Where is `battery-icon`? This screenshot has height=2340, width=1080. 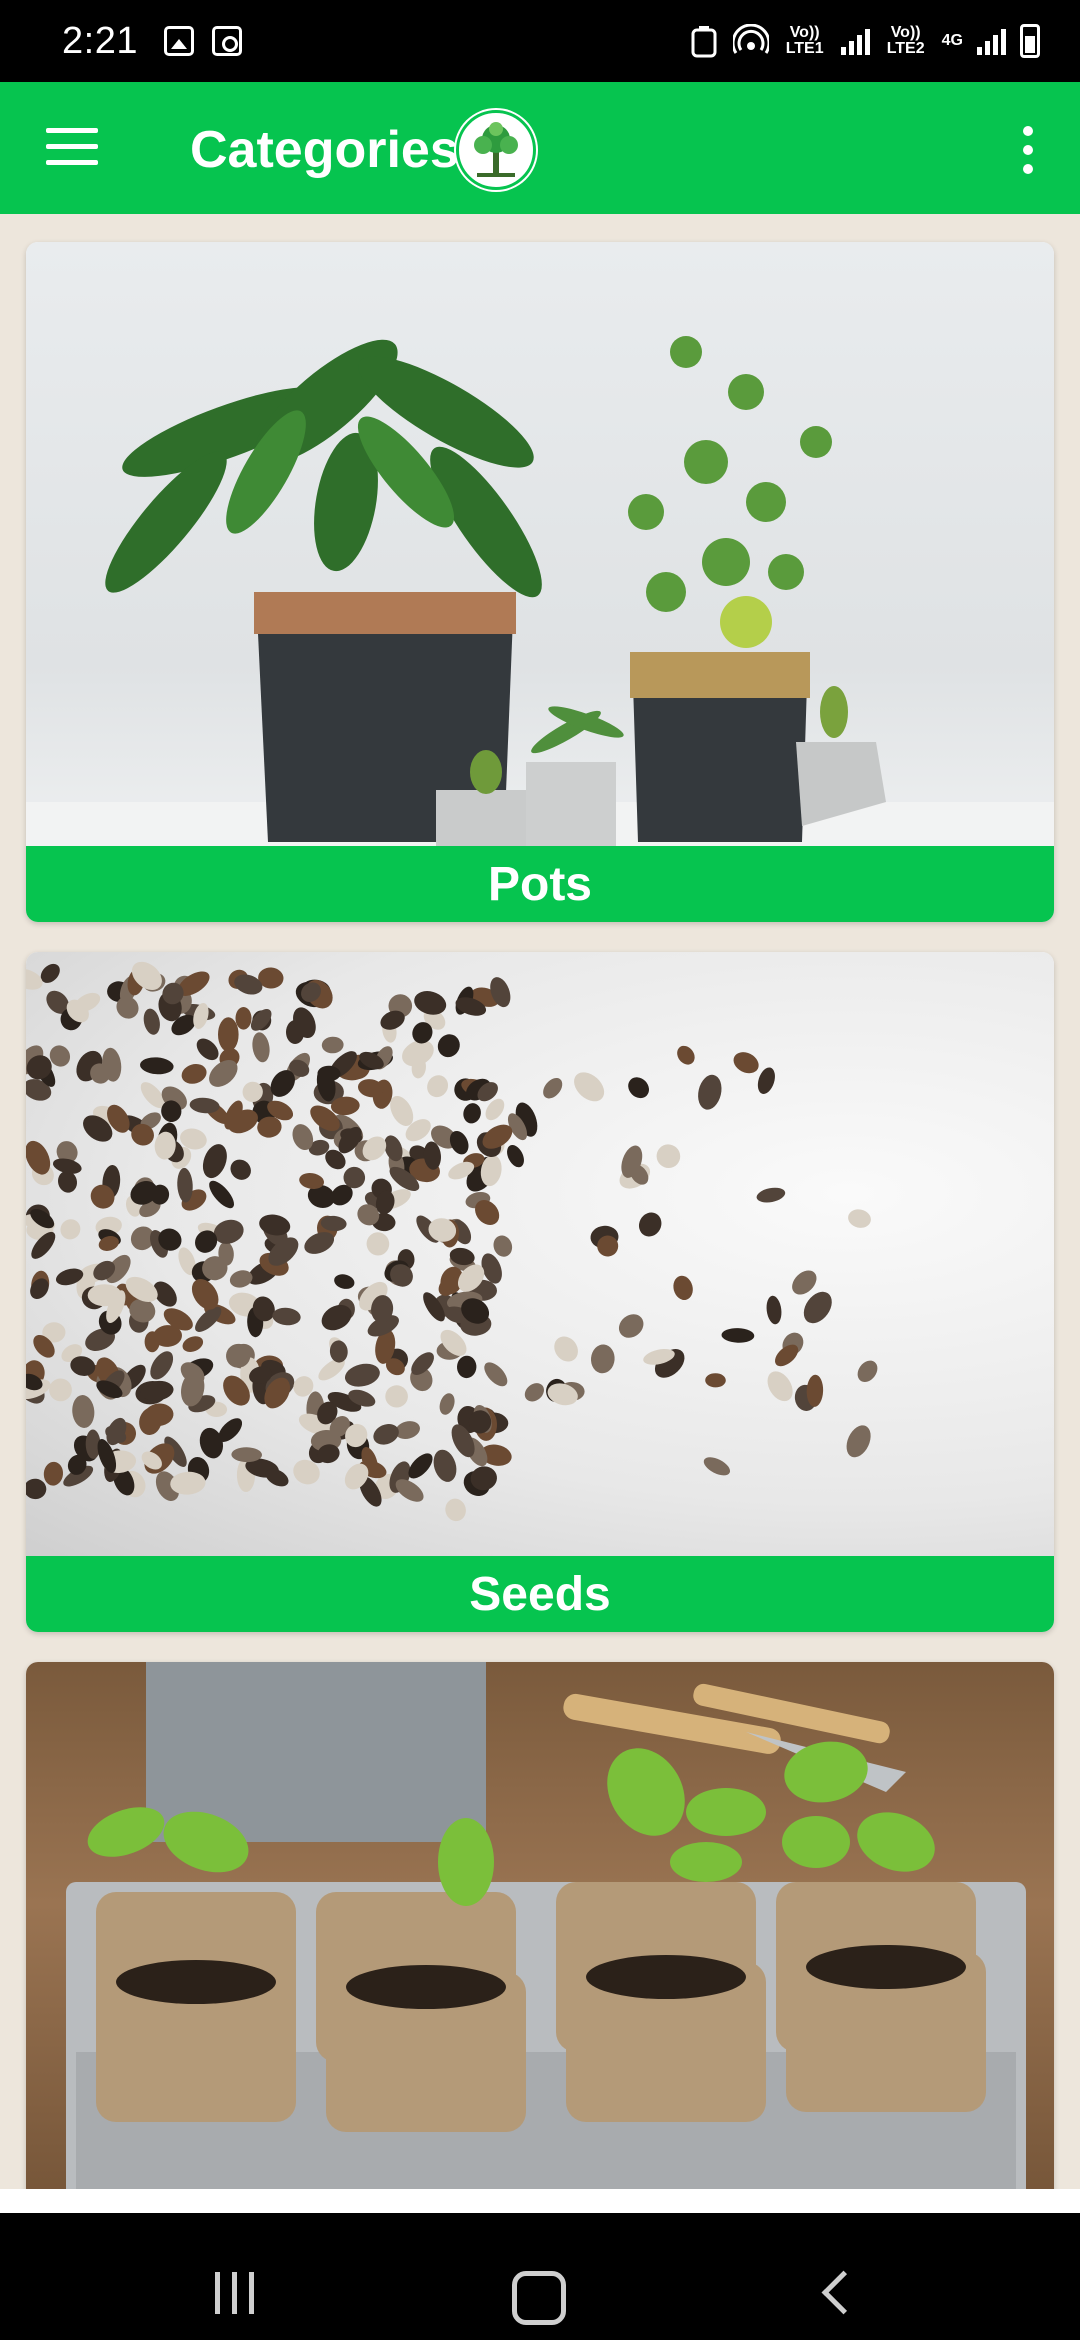
battery-icon is located at coordinates (1030, 41).